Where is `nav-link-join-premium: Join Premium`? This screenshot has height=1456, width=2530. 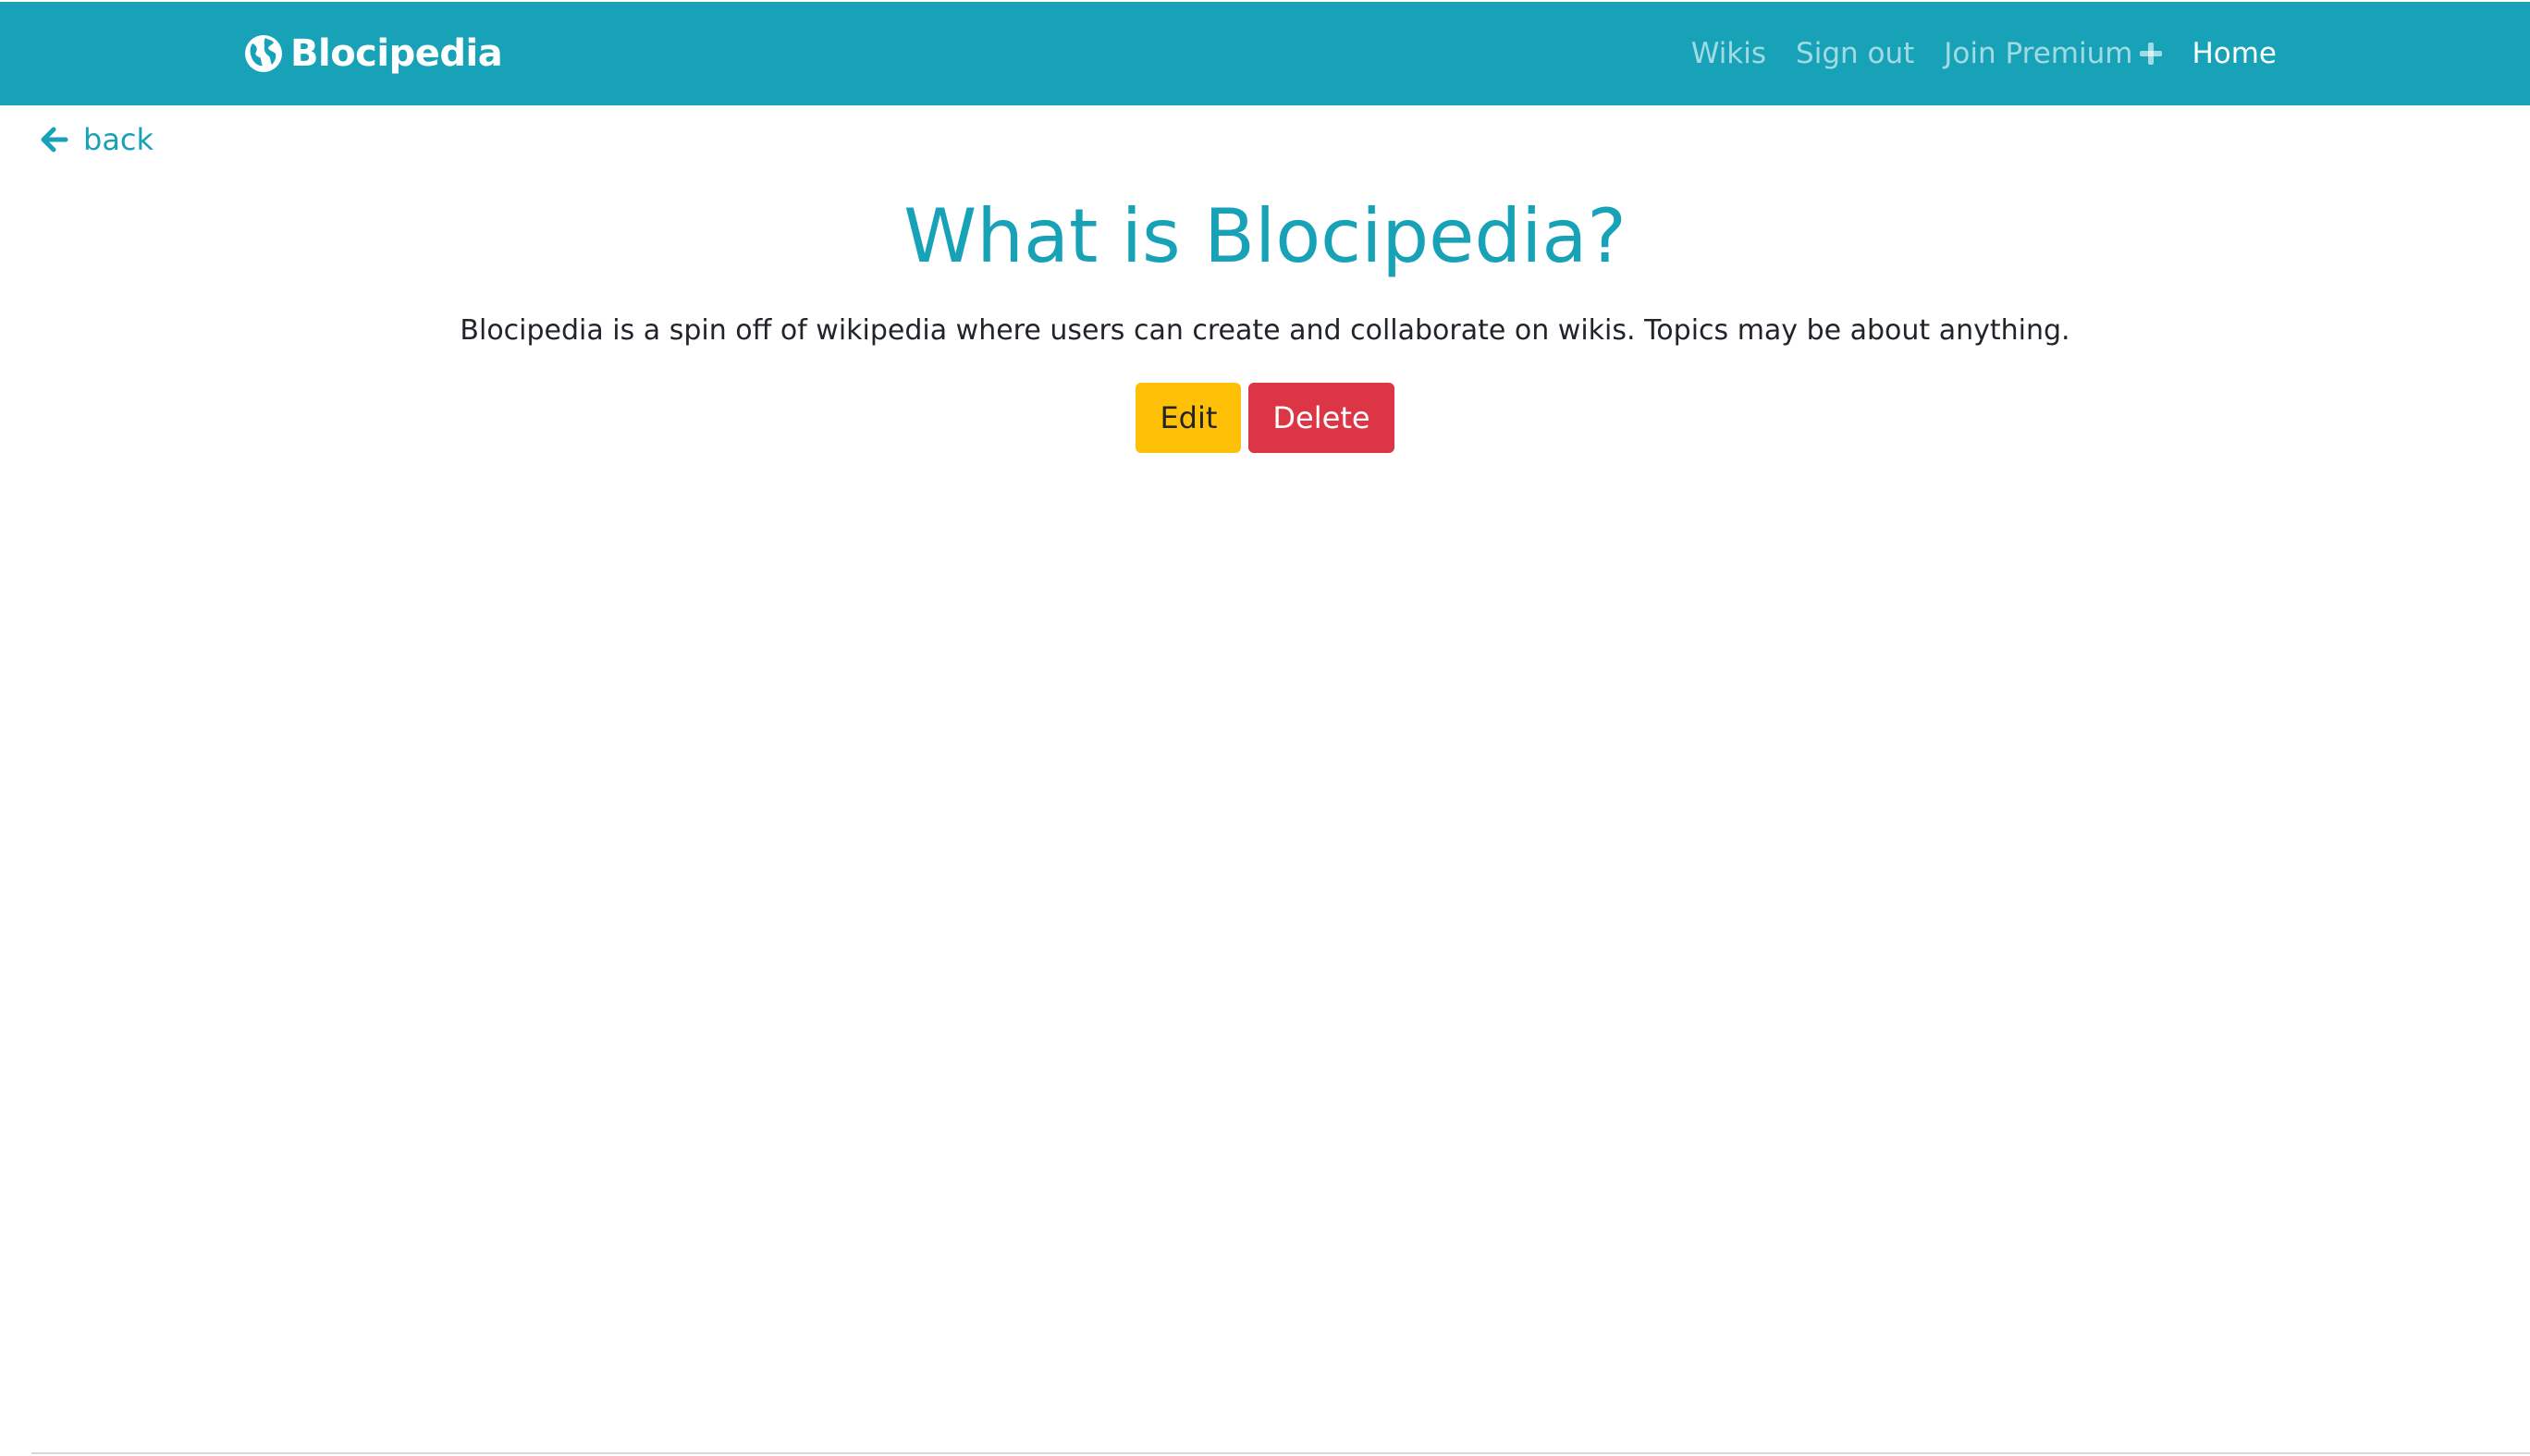
nav-link-join-premium: Join Premium is located at coordinates (2053, 53).